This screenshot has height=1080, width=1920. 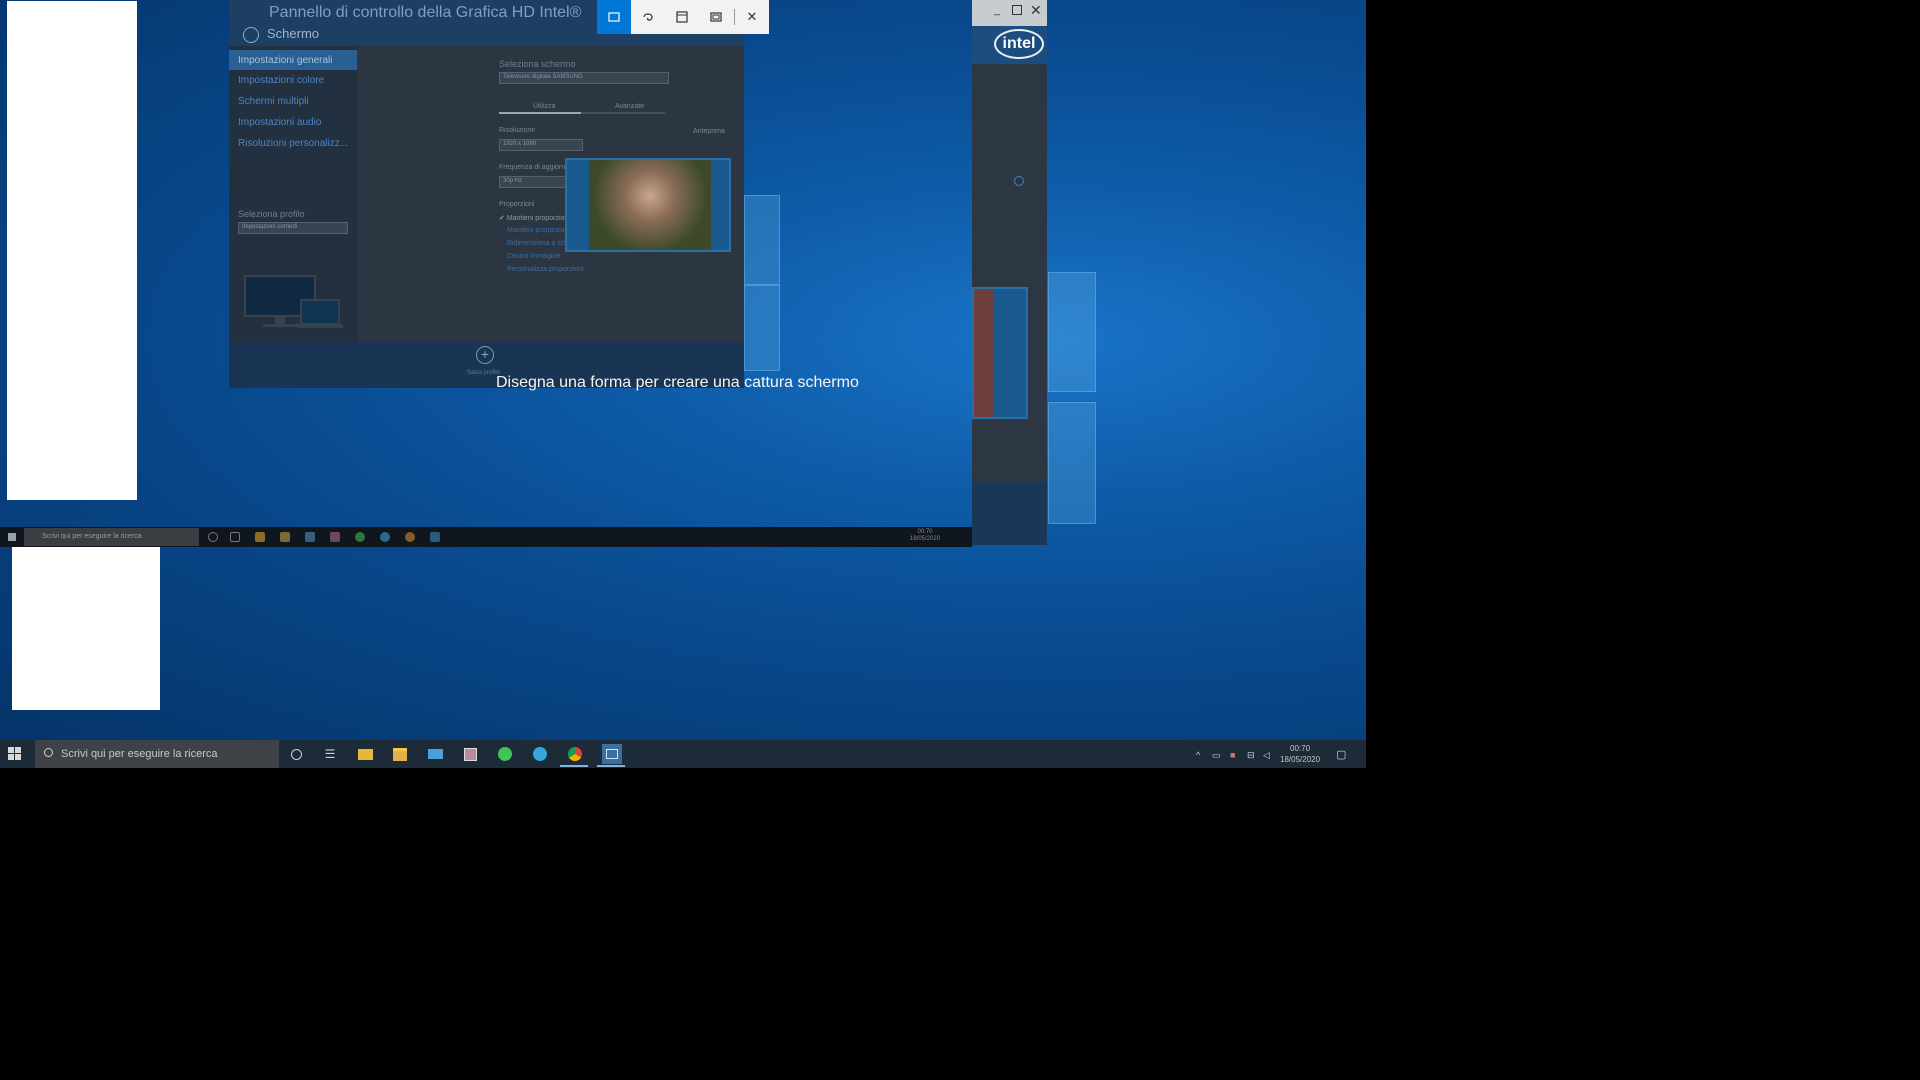 I want to click on close-button: ✕, so click(x=752, y=17).